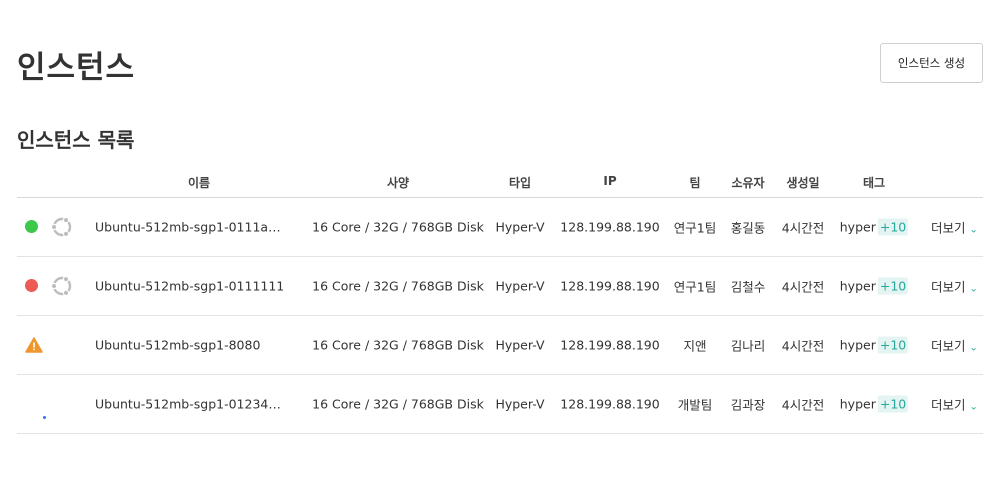 The height and width of the screenshot is (500, 1000). Describe the element at coordinates (874, 182) in the screenshot. I see `header-tag: 태그` at that location.